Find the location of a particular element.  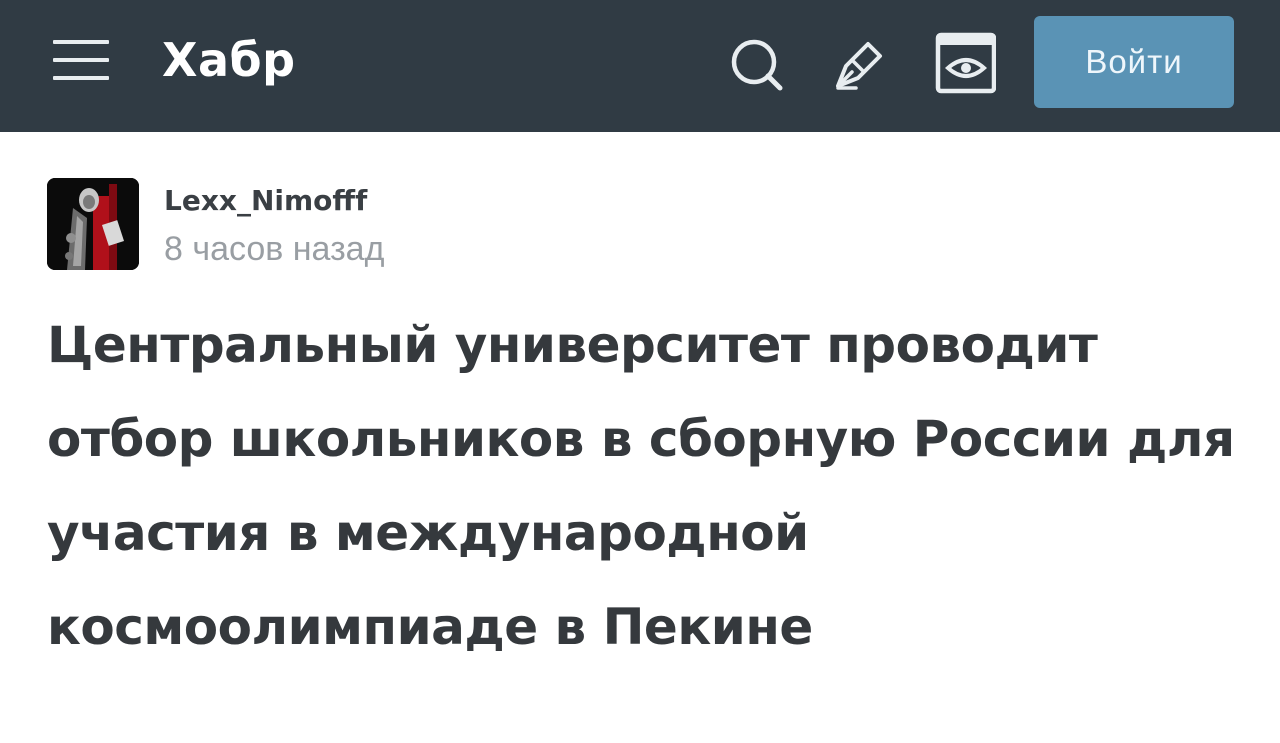

login-button: Войти is located at coordinates (1134, 62).